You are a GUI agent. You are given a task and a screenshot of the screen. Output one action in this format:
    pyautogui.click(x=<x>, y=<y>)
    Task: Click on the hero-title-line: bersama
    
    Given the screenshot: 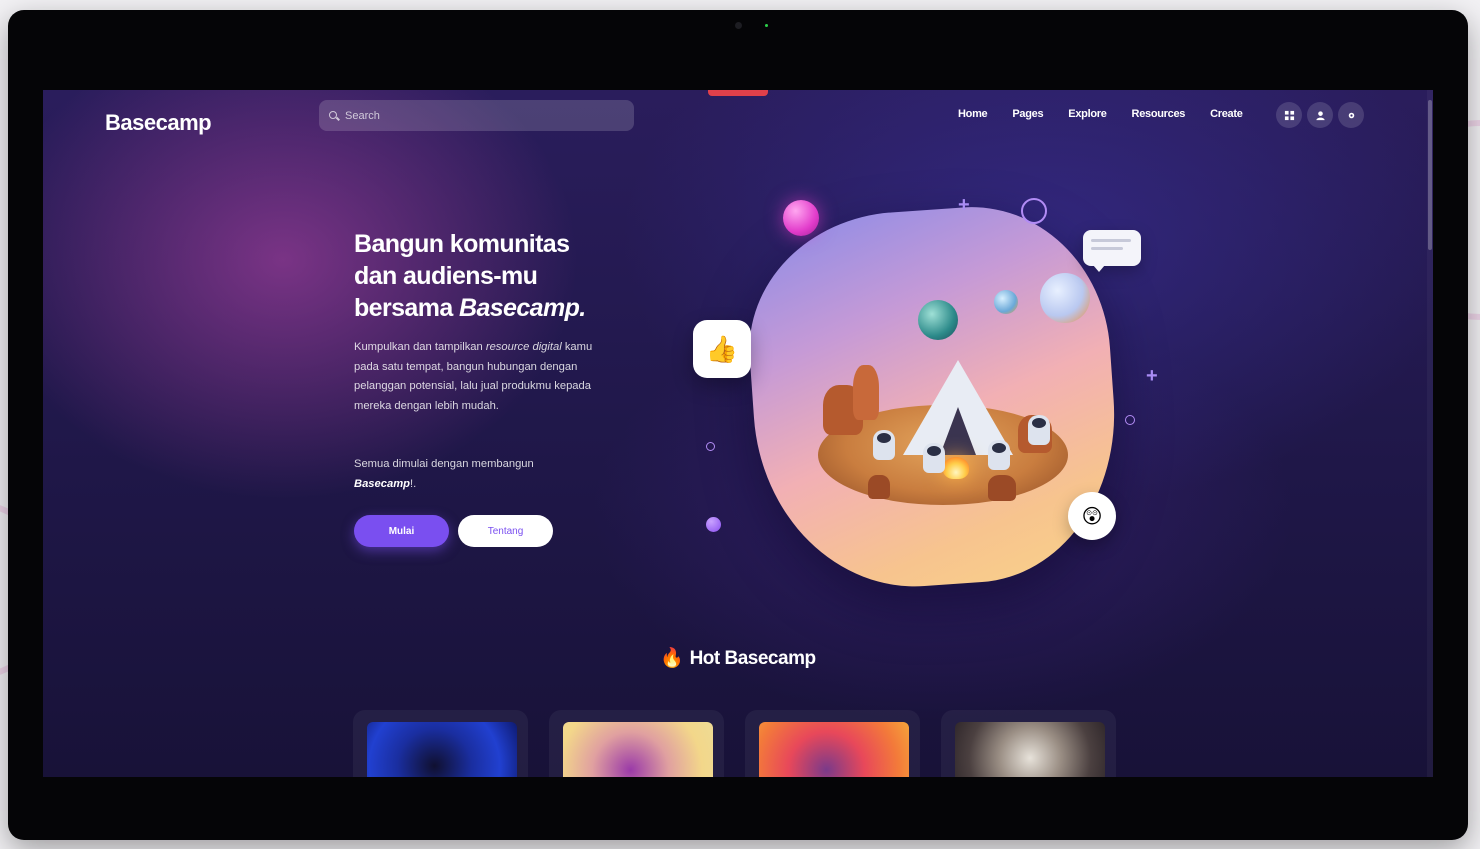 What is the action you would take?
    pyautogui.click(x=406, y=308)
    